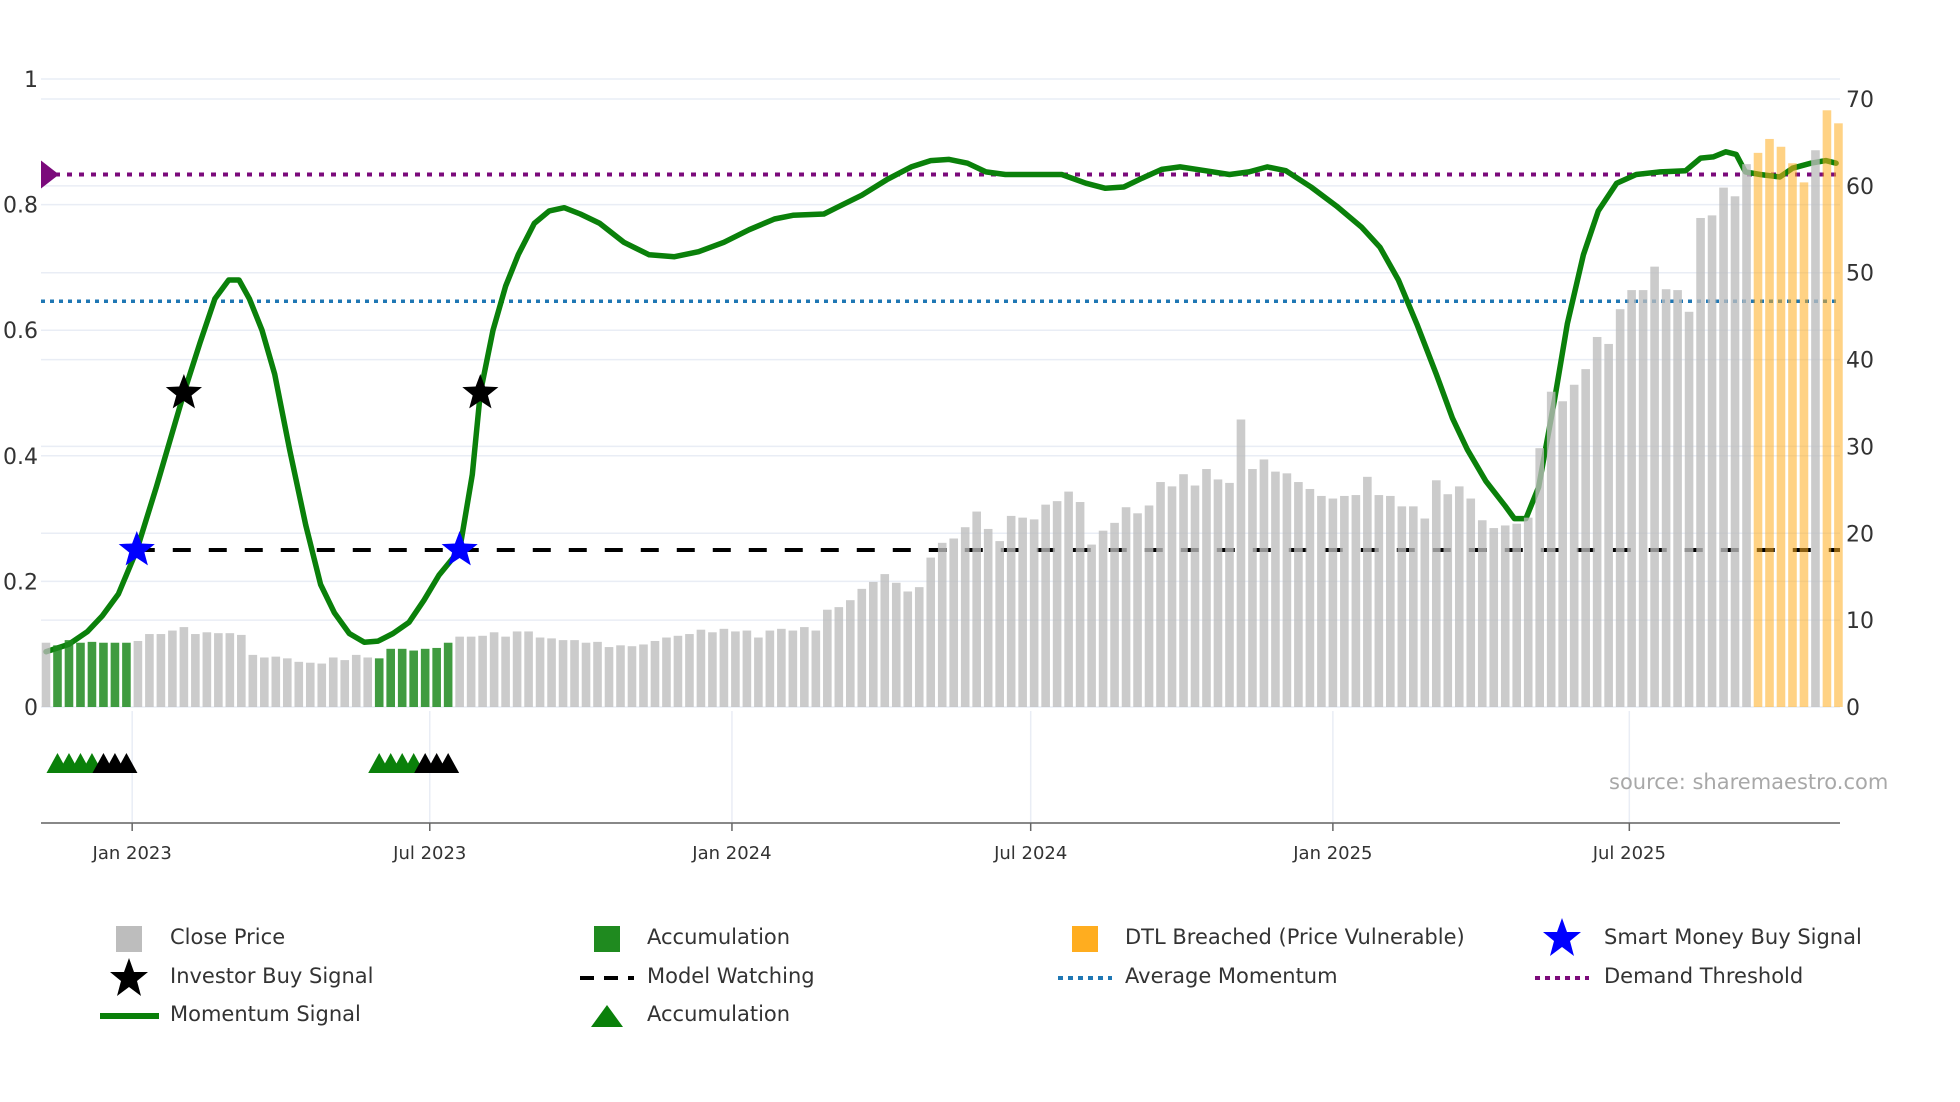 Image resolution: width=1960 pixels, height=1102 pixels. Describe the element at coordinates (265, 1014) in the screenshot. I see `legend-label: Momentum Signal` at that location.